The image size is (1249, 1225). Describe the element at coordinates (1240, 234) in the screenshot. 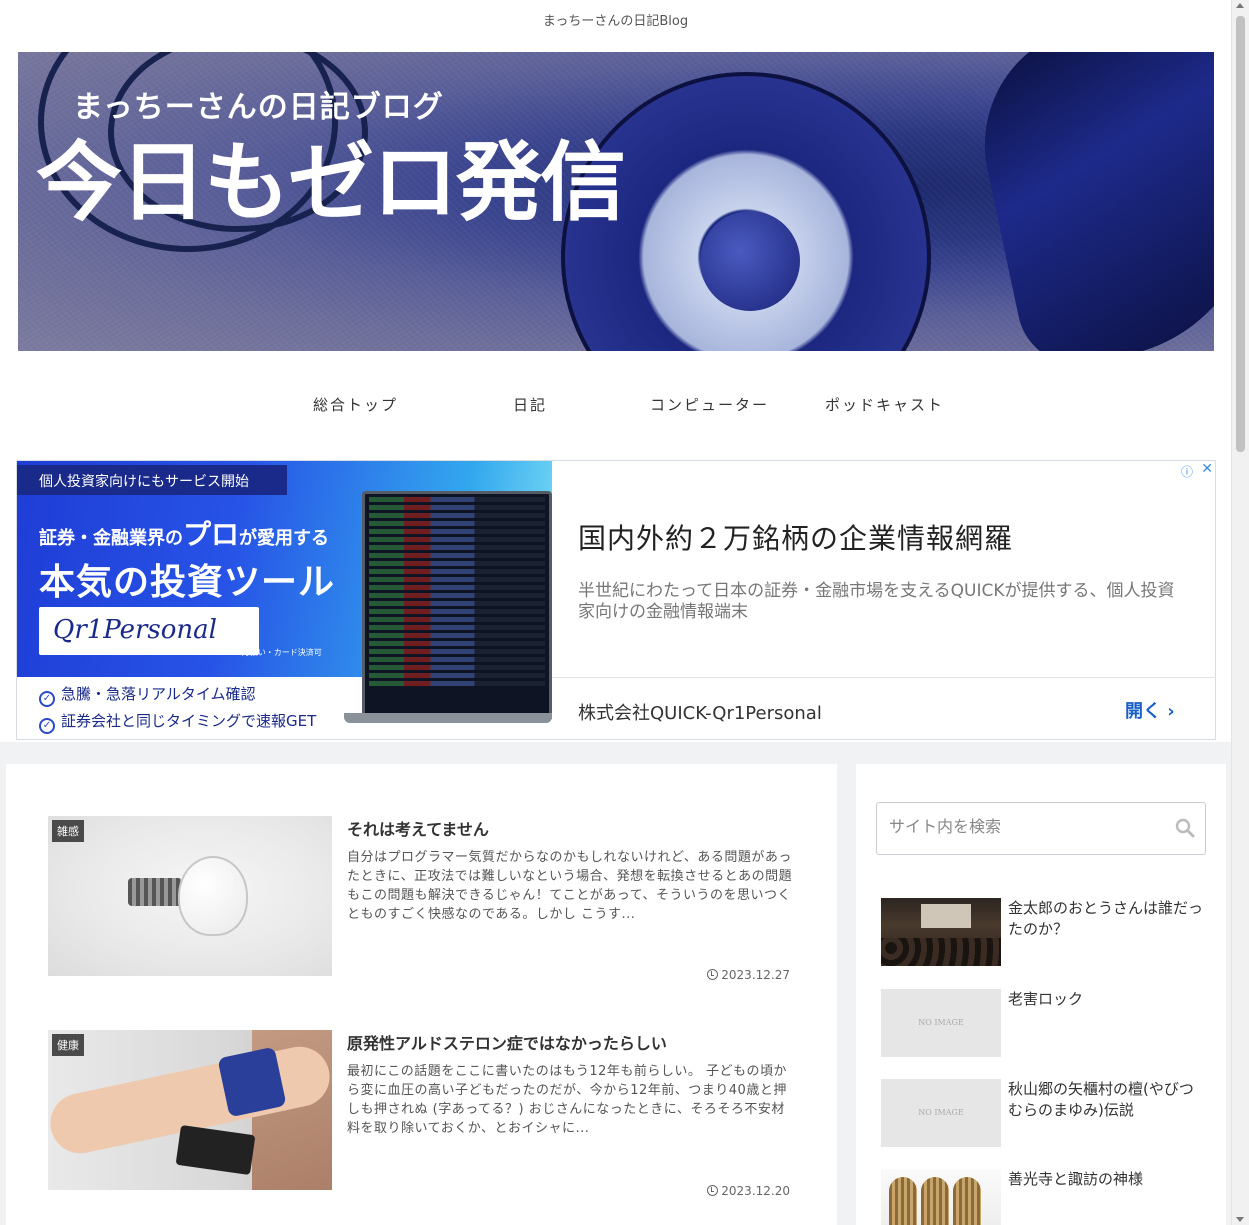

I see `scrollbar-thumb` at that location.